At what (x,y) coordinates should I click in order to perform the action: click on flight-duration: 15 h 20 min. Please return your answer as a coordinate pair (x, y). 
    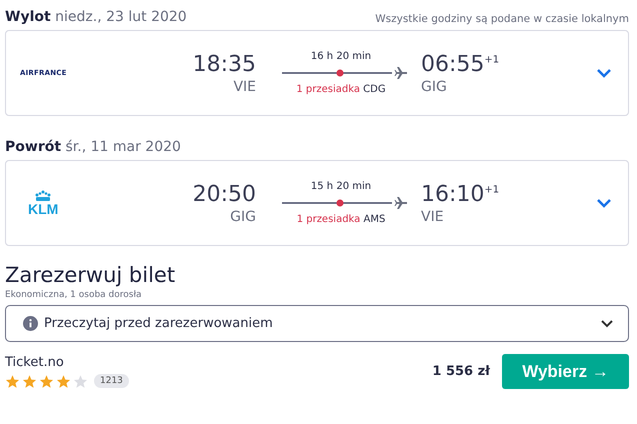
    Looking at the image, I should click on (341, 186).